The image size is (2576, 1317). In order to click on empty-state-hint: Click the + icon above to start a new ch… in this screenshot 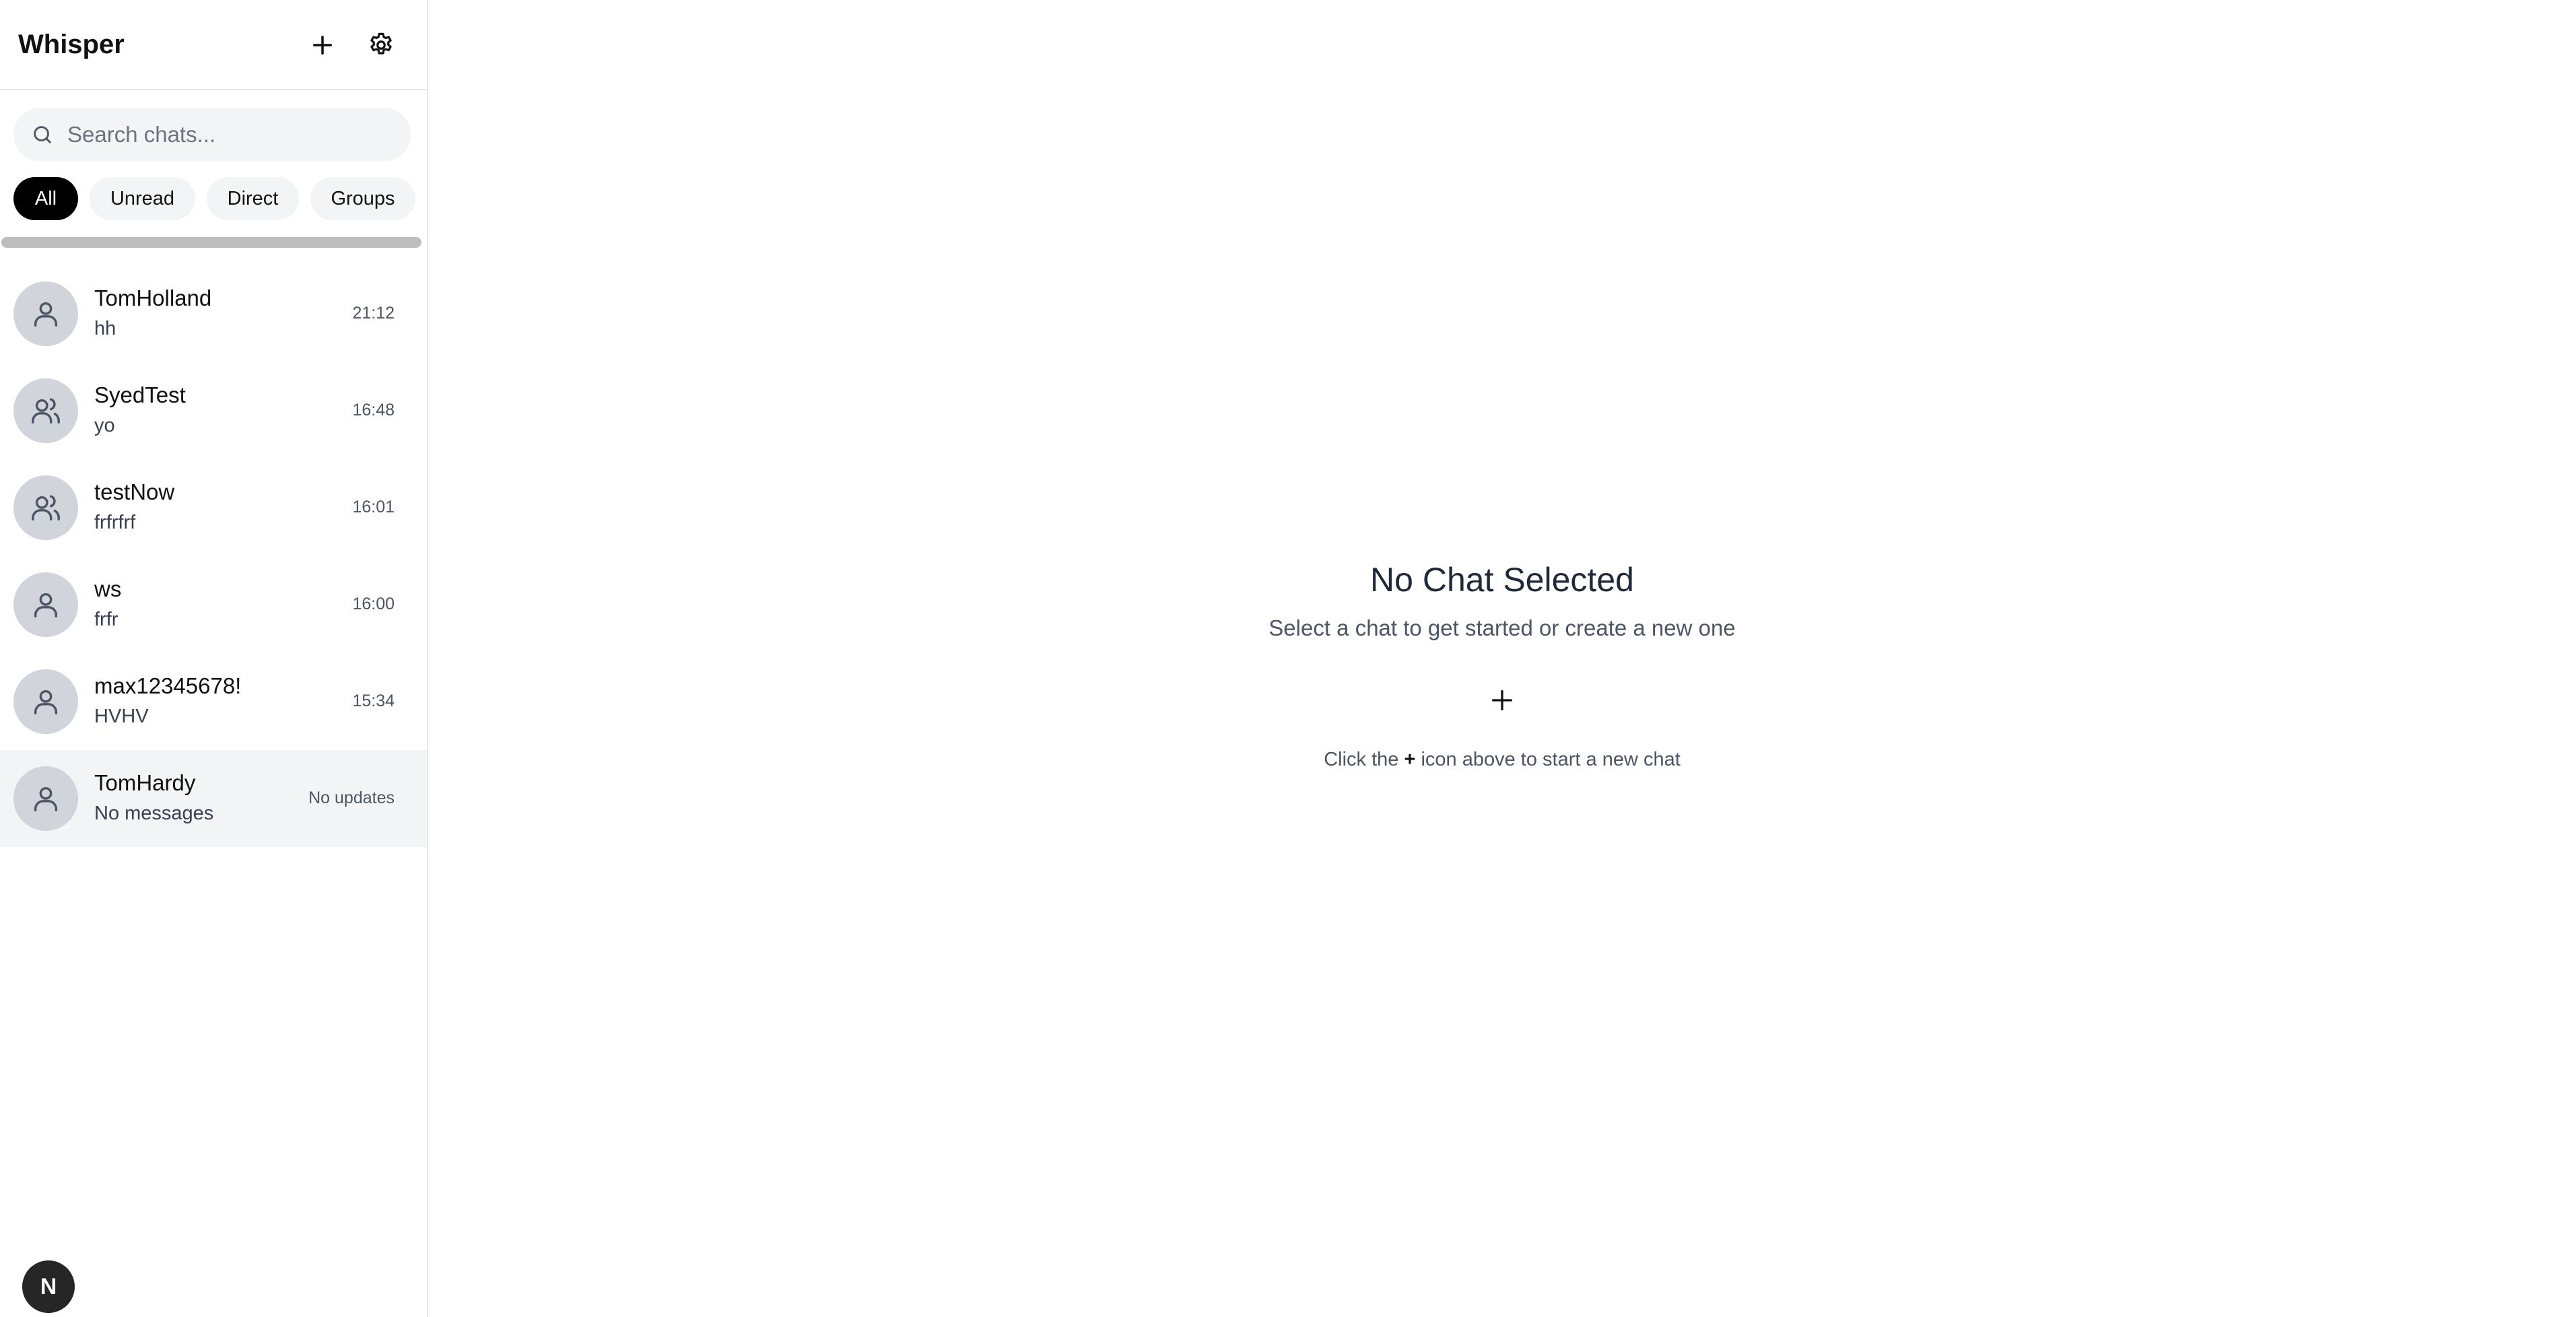, I will do `click(1502, 760)`.